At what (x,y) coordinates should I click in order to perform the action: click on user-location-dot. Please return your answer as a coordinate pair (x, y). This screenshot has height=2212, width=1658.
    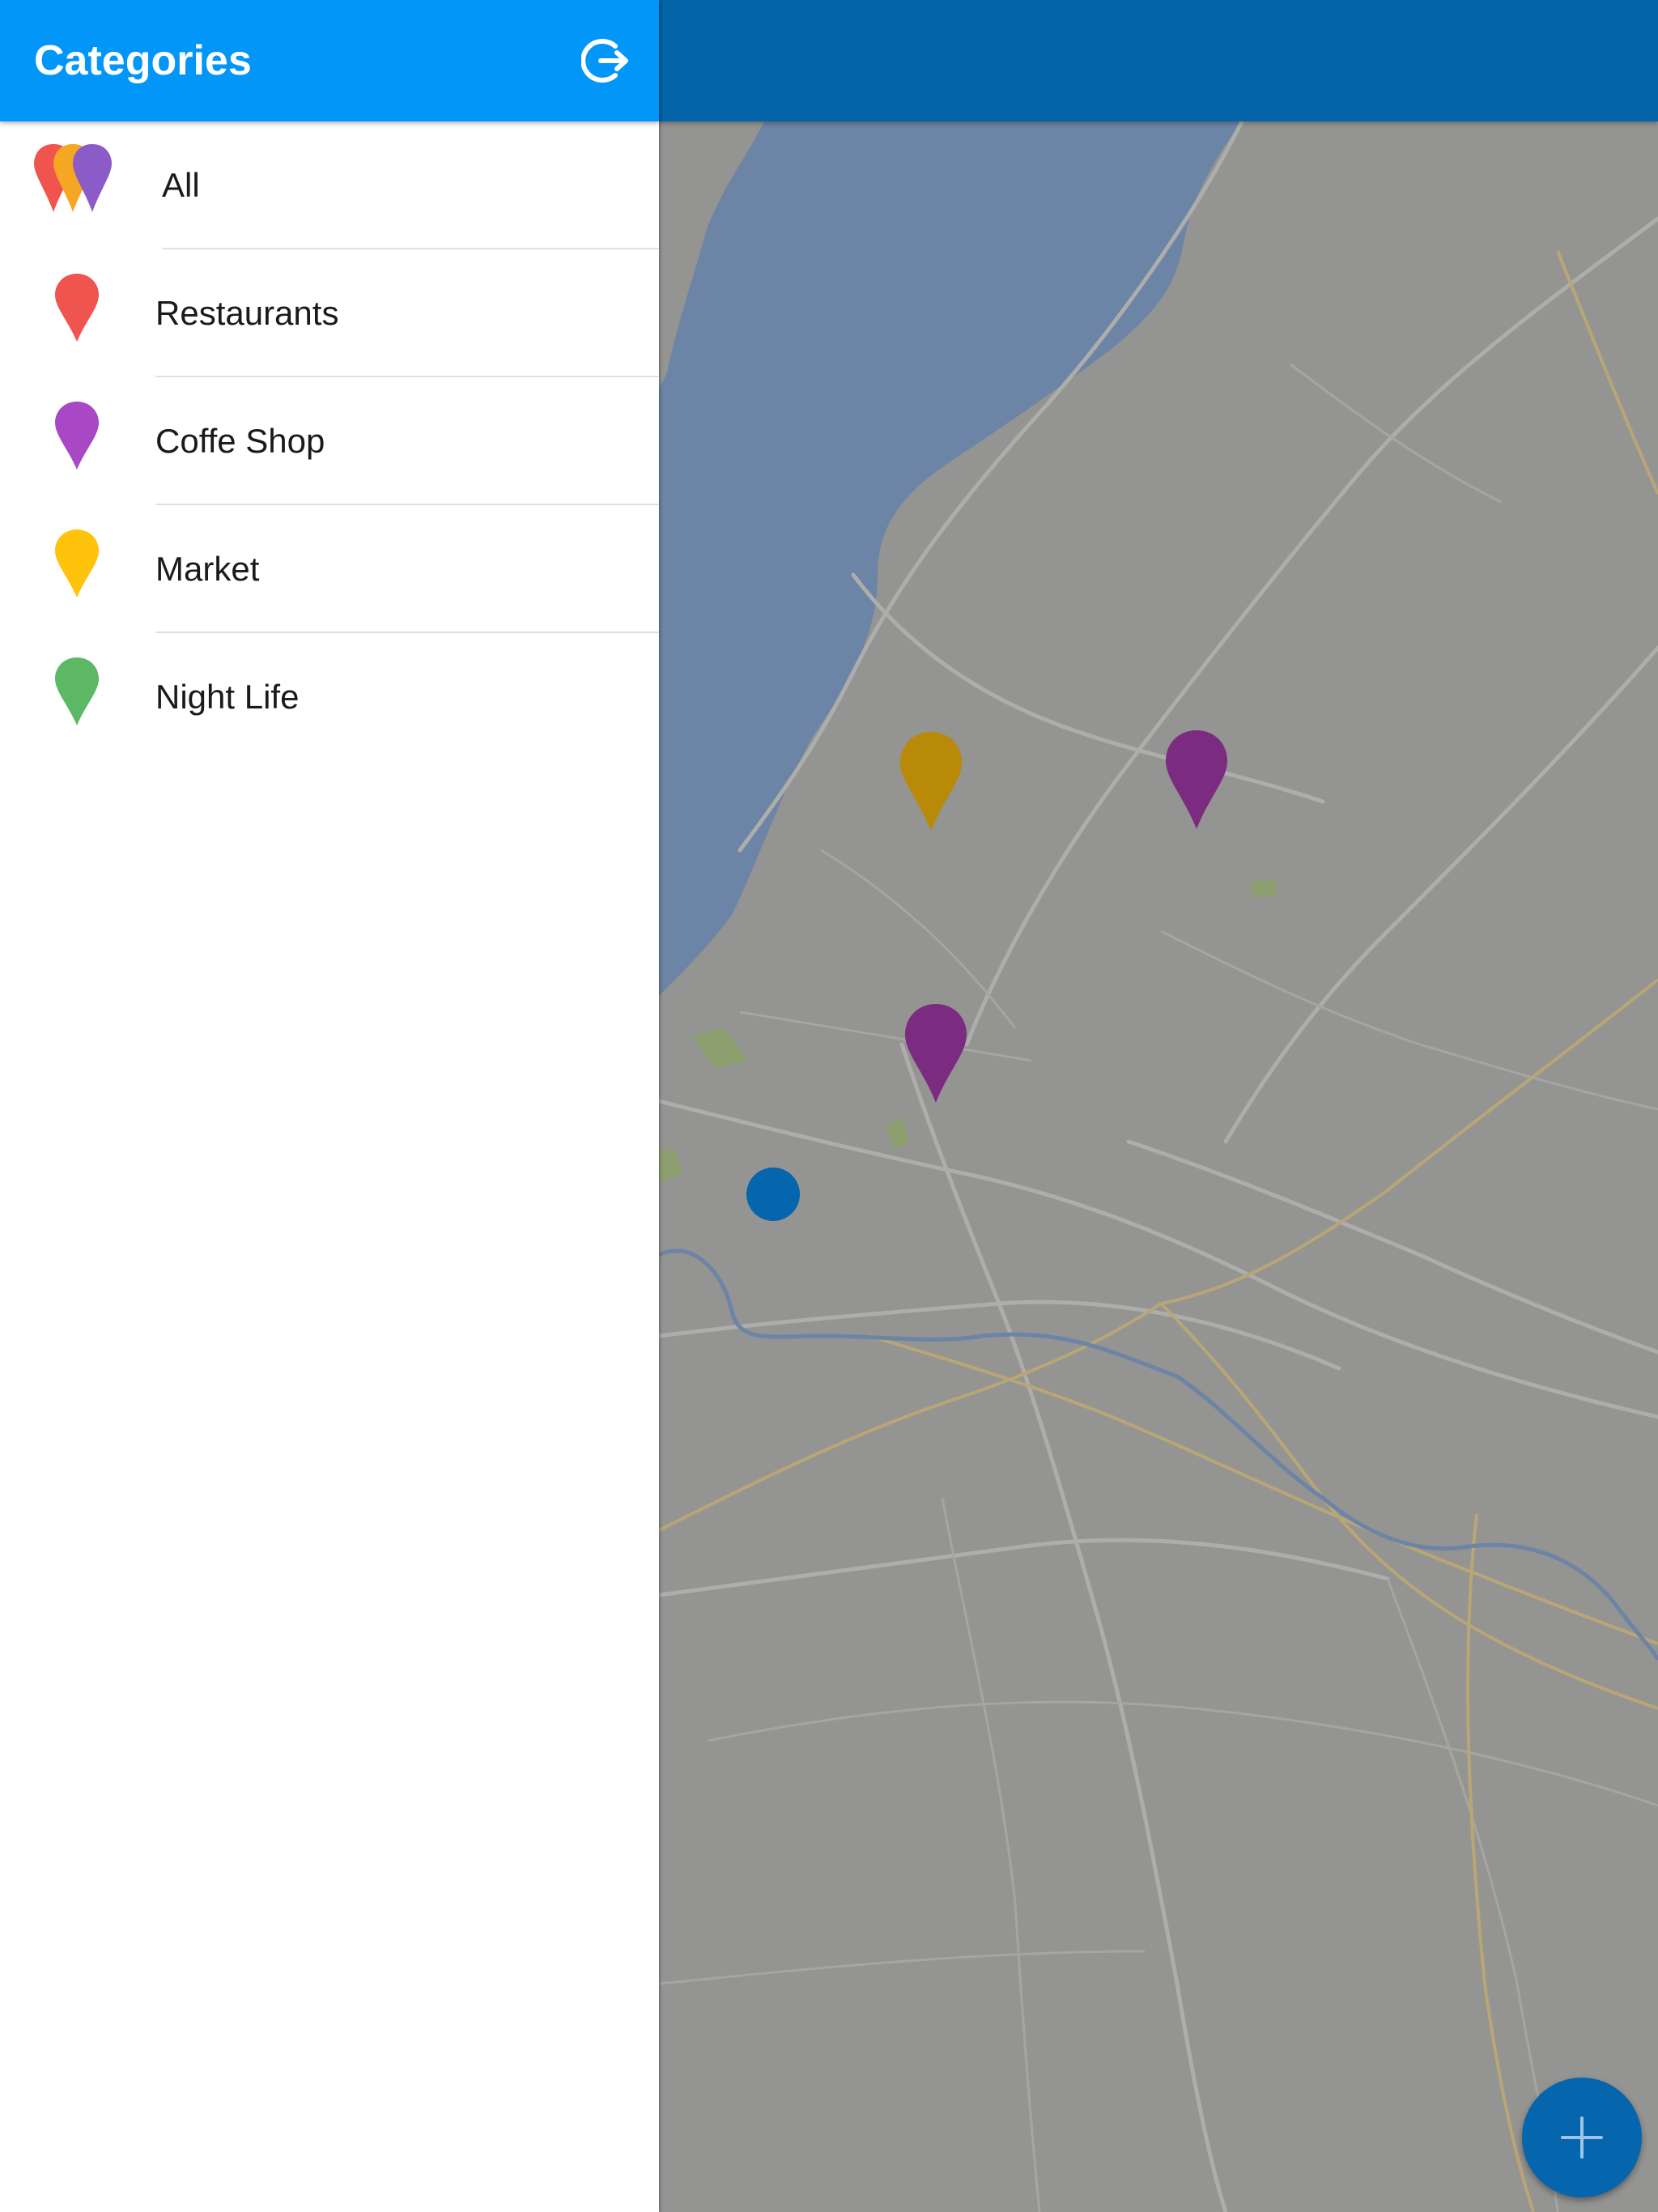
    Looking at the image, I should click on (773, 1195).